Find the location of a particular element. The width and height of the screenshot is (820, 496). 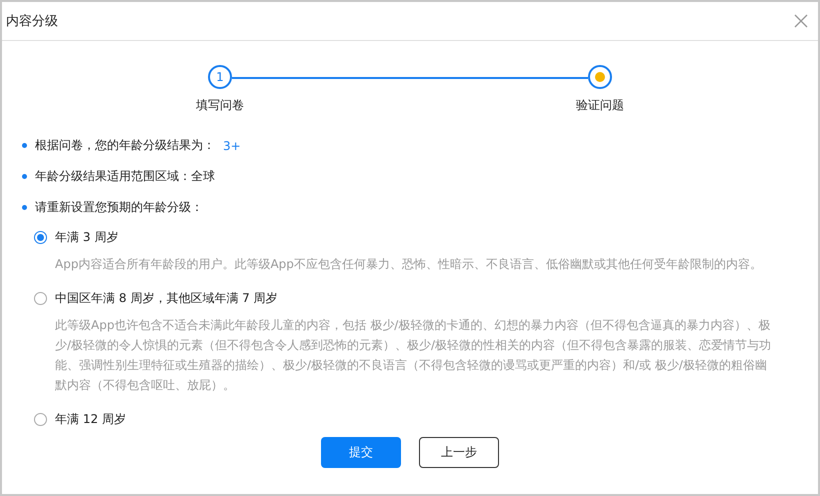

submit-button: 提交 is located at coordinates (361, 452).